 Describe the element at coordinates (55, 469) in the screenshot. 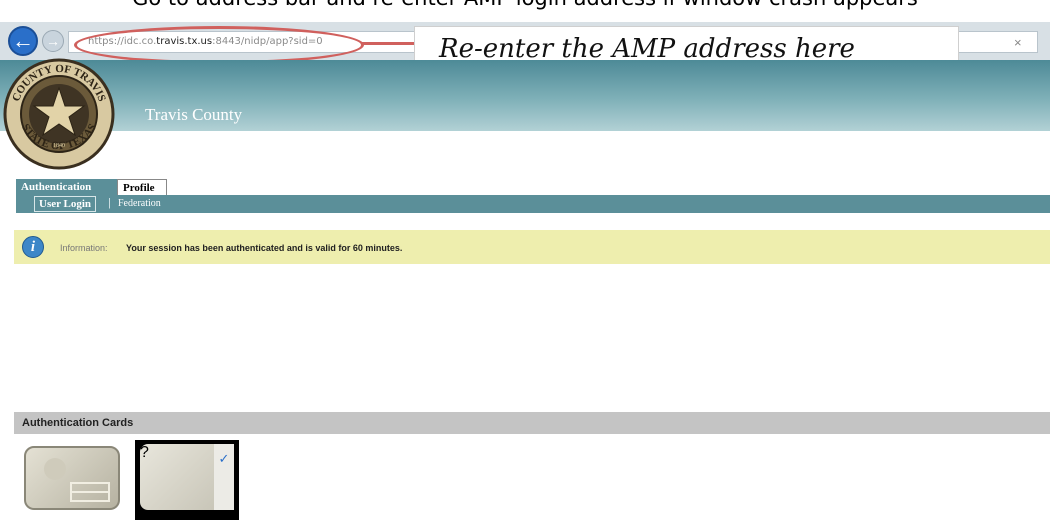

I see `card-person-shape` at that location.